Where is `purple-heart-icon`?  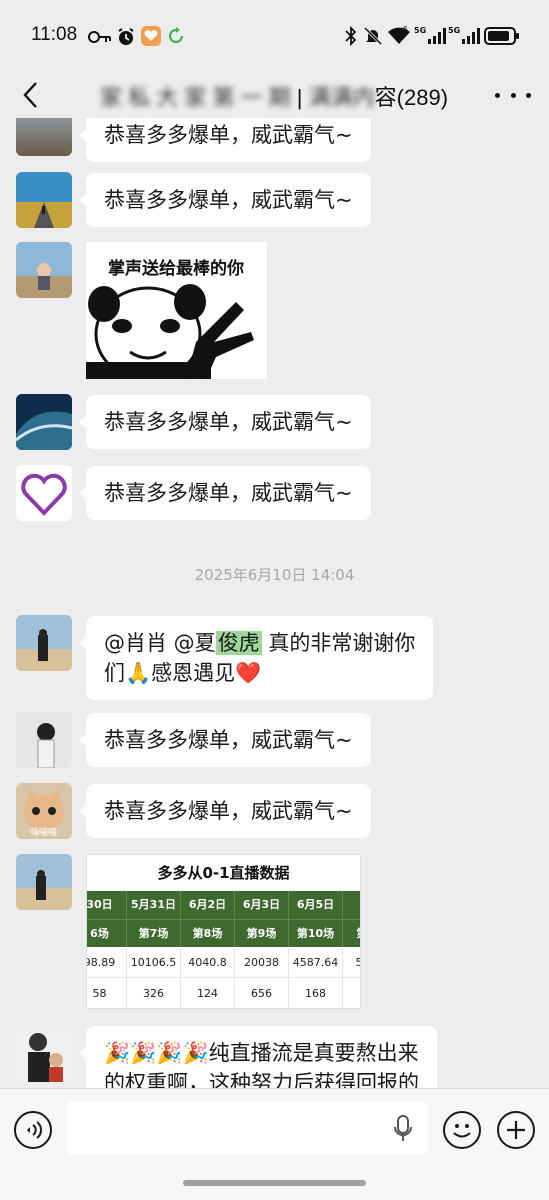
purple-heart-icon is located at coordinates (44, 494).